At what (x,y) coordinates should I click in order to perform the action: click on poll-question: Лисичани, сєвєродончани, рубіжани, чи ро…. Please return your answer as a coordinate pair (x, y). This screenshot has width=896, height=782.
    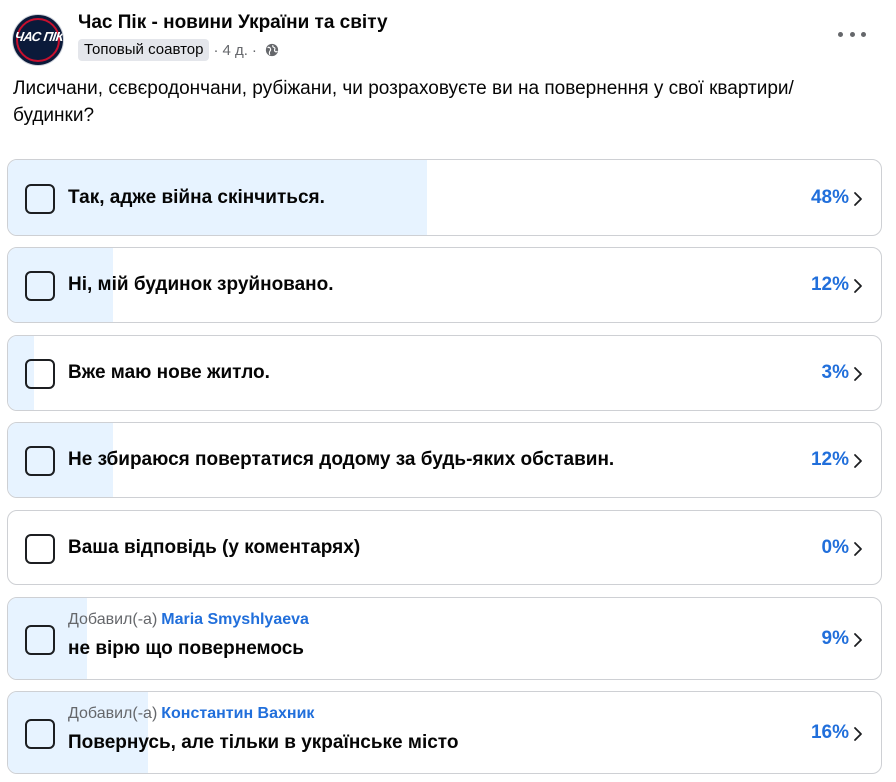
    Looking at the image, I should click on (403, 102).